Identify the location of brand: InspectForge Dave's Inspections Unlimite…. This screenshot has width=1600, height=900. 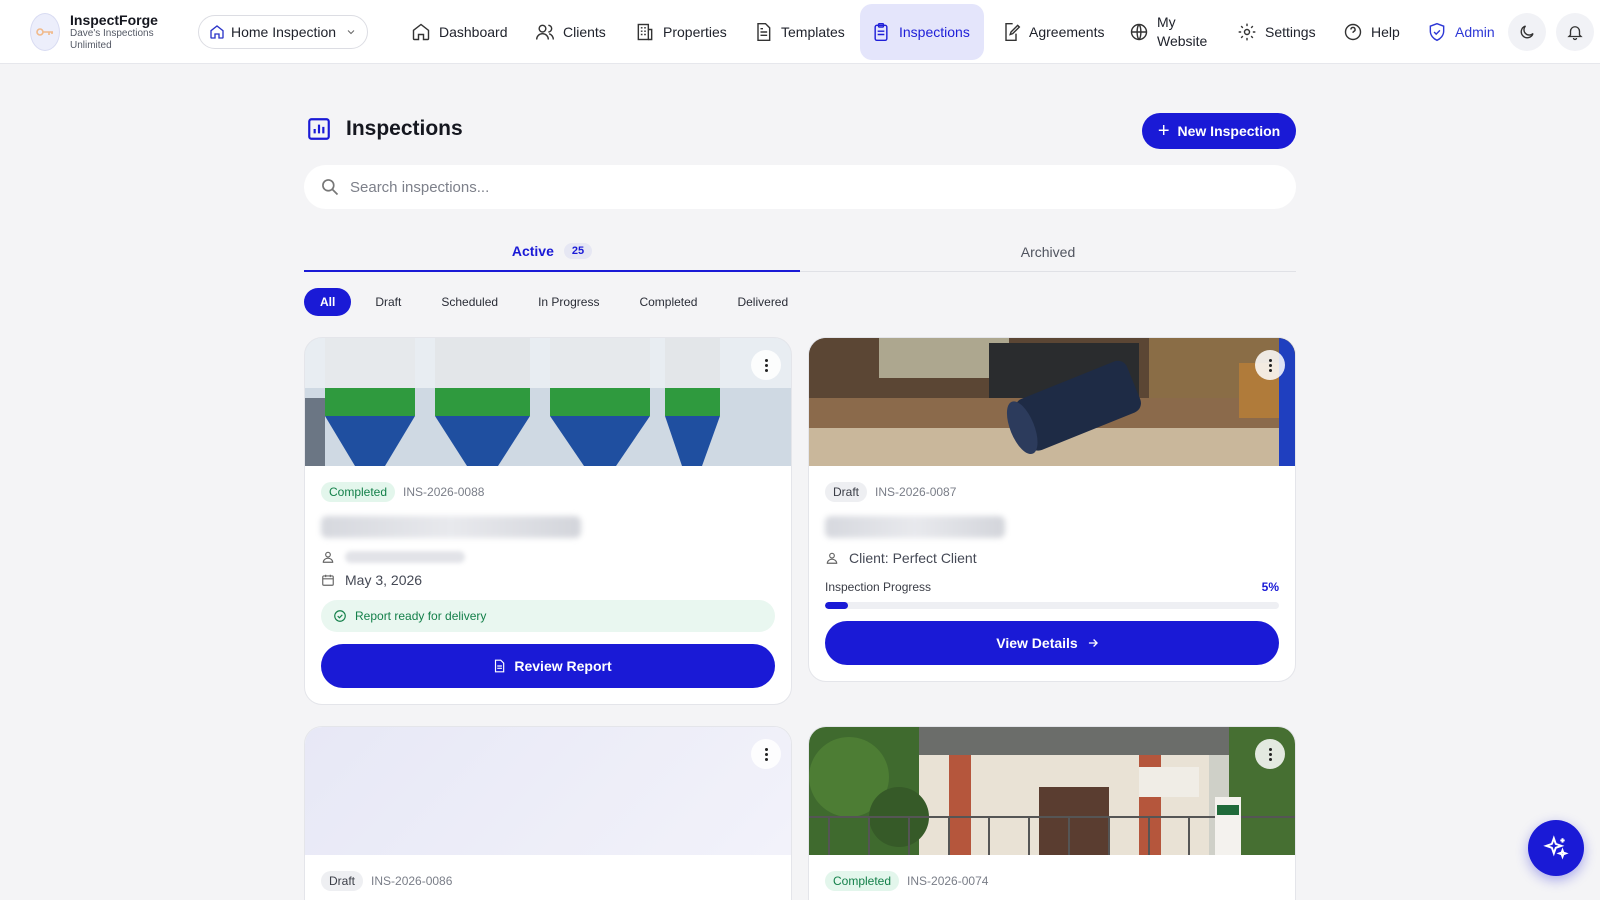
(105, 32).